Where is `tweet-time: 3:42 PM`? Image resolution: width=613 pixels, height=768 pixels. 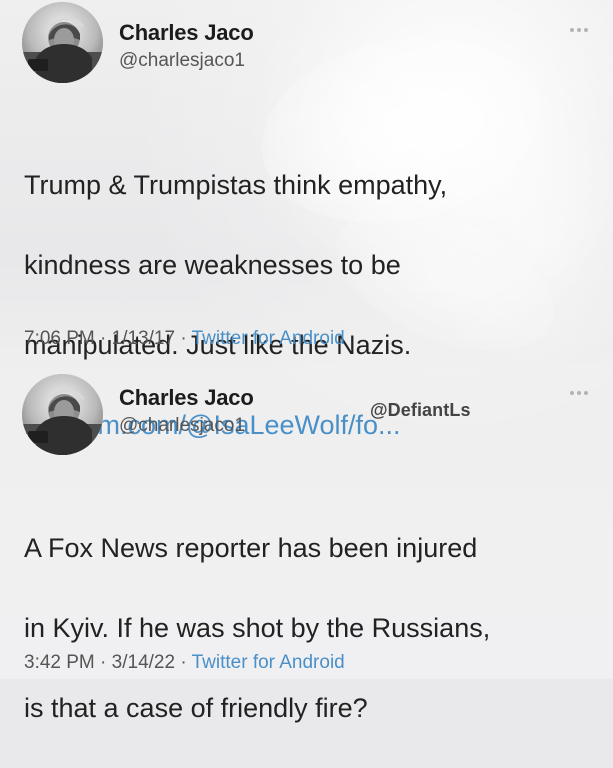
tweet-time: 3:42 PM is located at coordinates (59, 662).